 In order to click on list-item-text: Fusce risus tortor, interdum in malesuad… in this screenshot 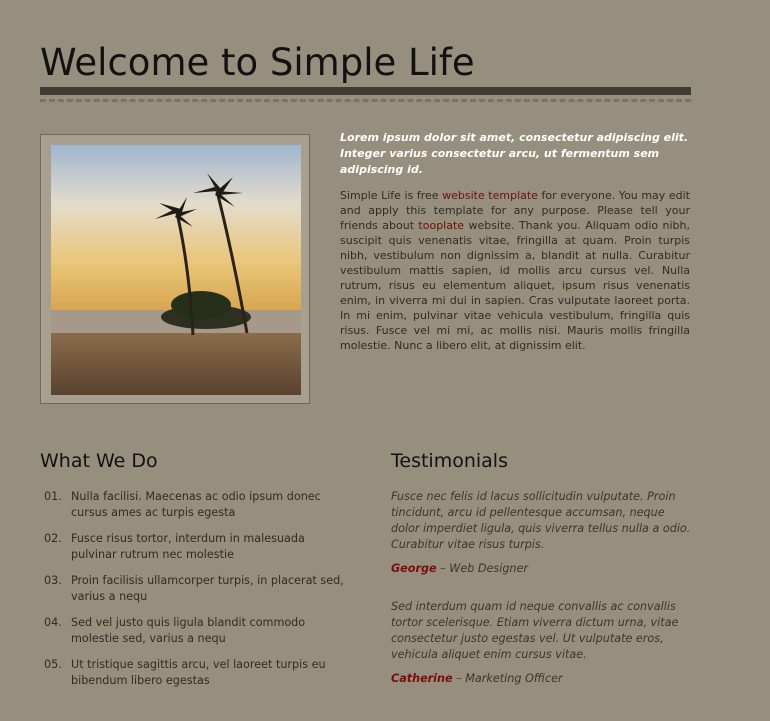, I will do `click(188, 546)`.